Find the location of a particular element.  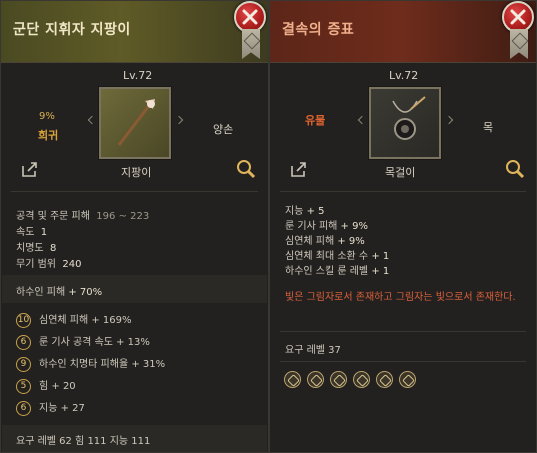

requirement-text: 요구 레벨 37 is located at coordinates (313, 350).